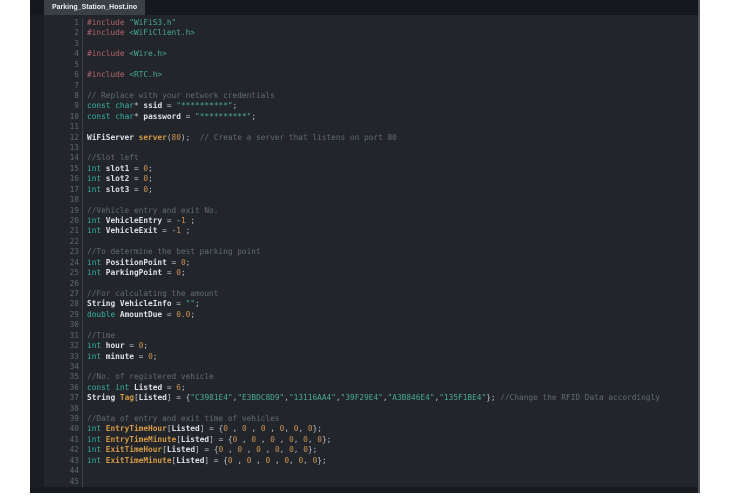  I want to click on line-number: 6, so click(56, 75).